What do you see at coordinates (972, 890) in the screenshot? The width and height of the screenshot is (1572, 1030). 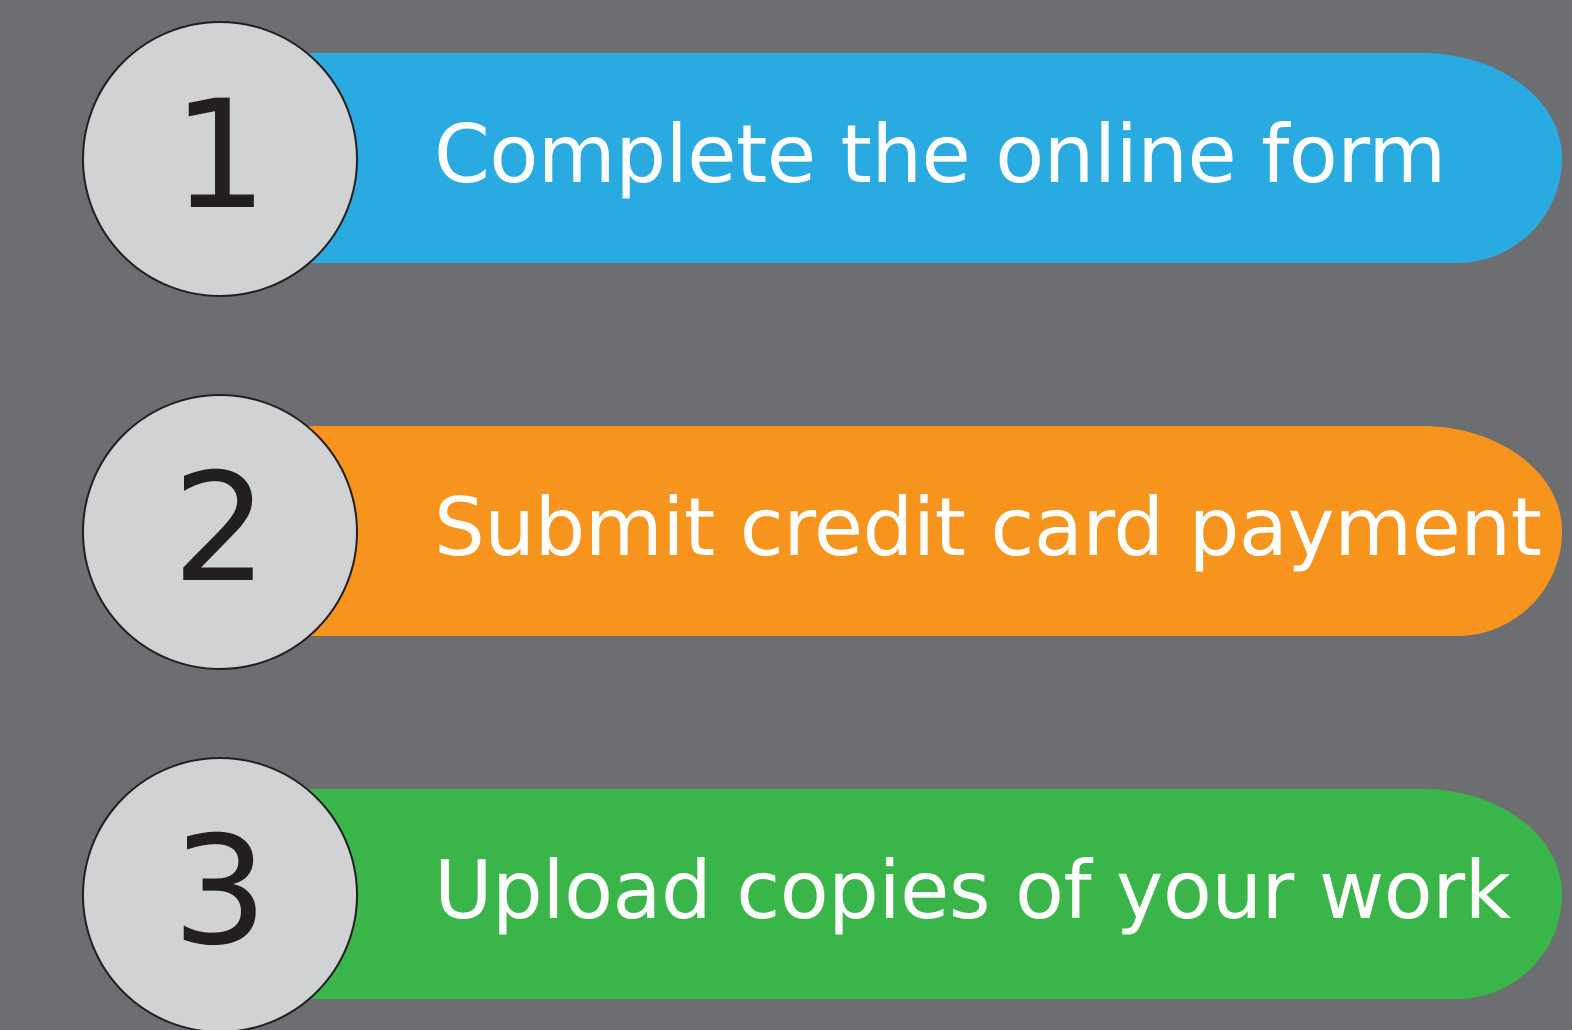 I see `step-3-label: Upload copies of your work` at bounding box center [972, 890].